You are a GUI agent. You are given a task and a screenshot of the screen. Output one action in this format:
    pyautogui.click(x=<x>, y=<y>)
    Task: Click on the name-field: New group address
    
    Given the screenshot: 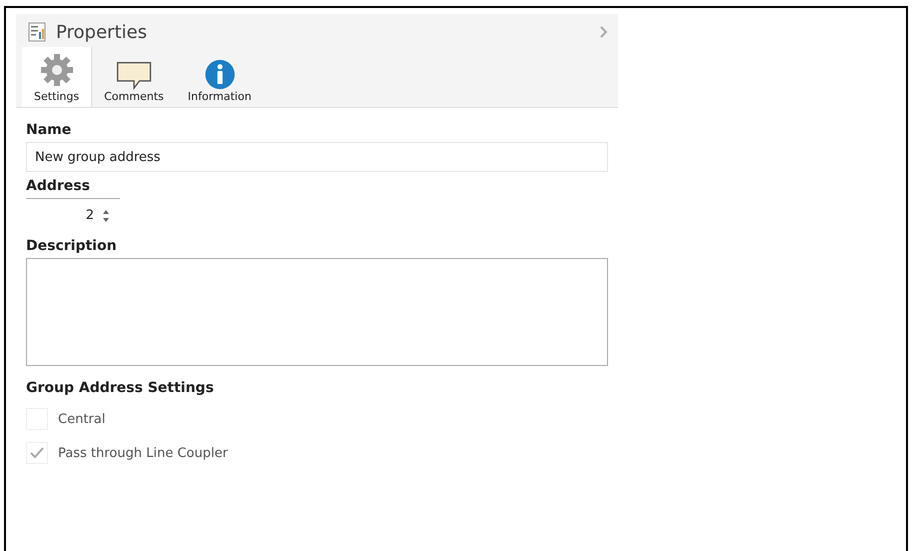 What is the action you would take?
    pyautogui.click(x=317, y=157)
    